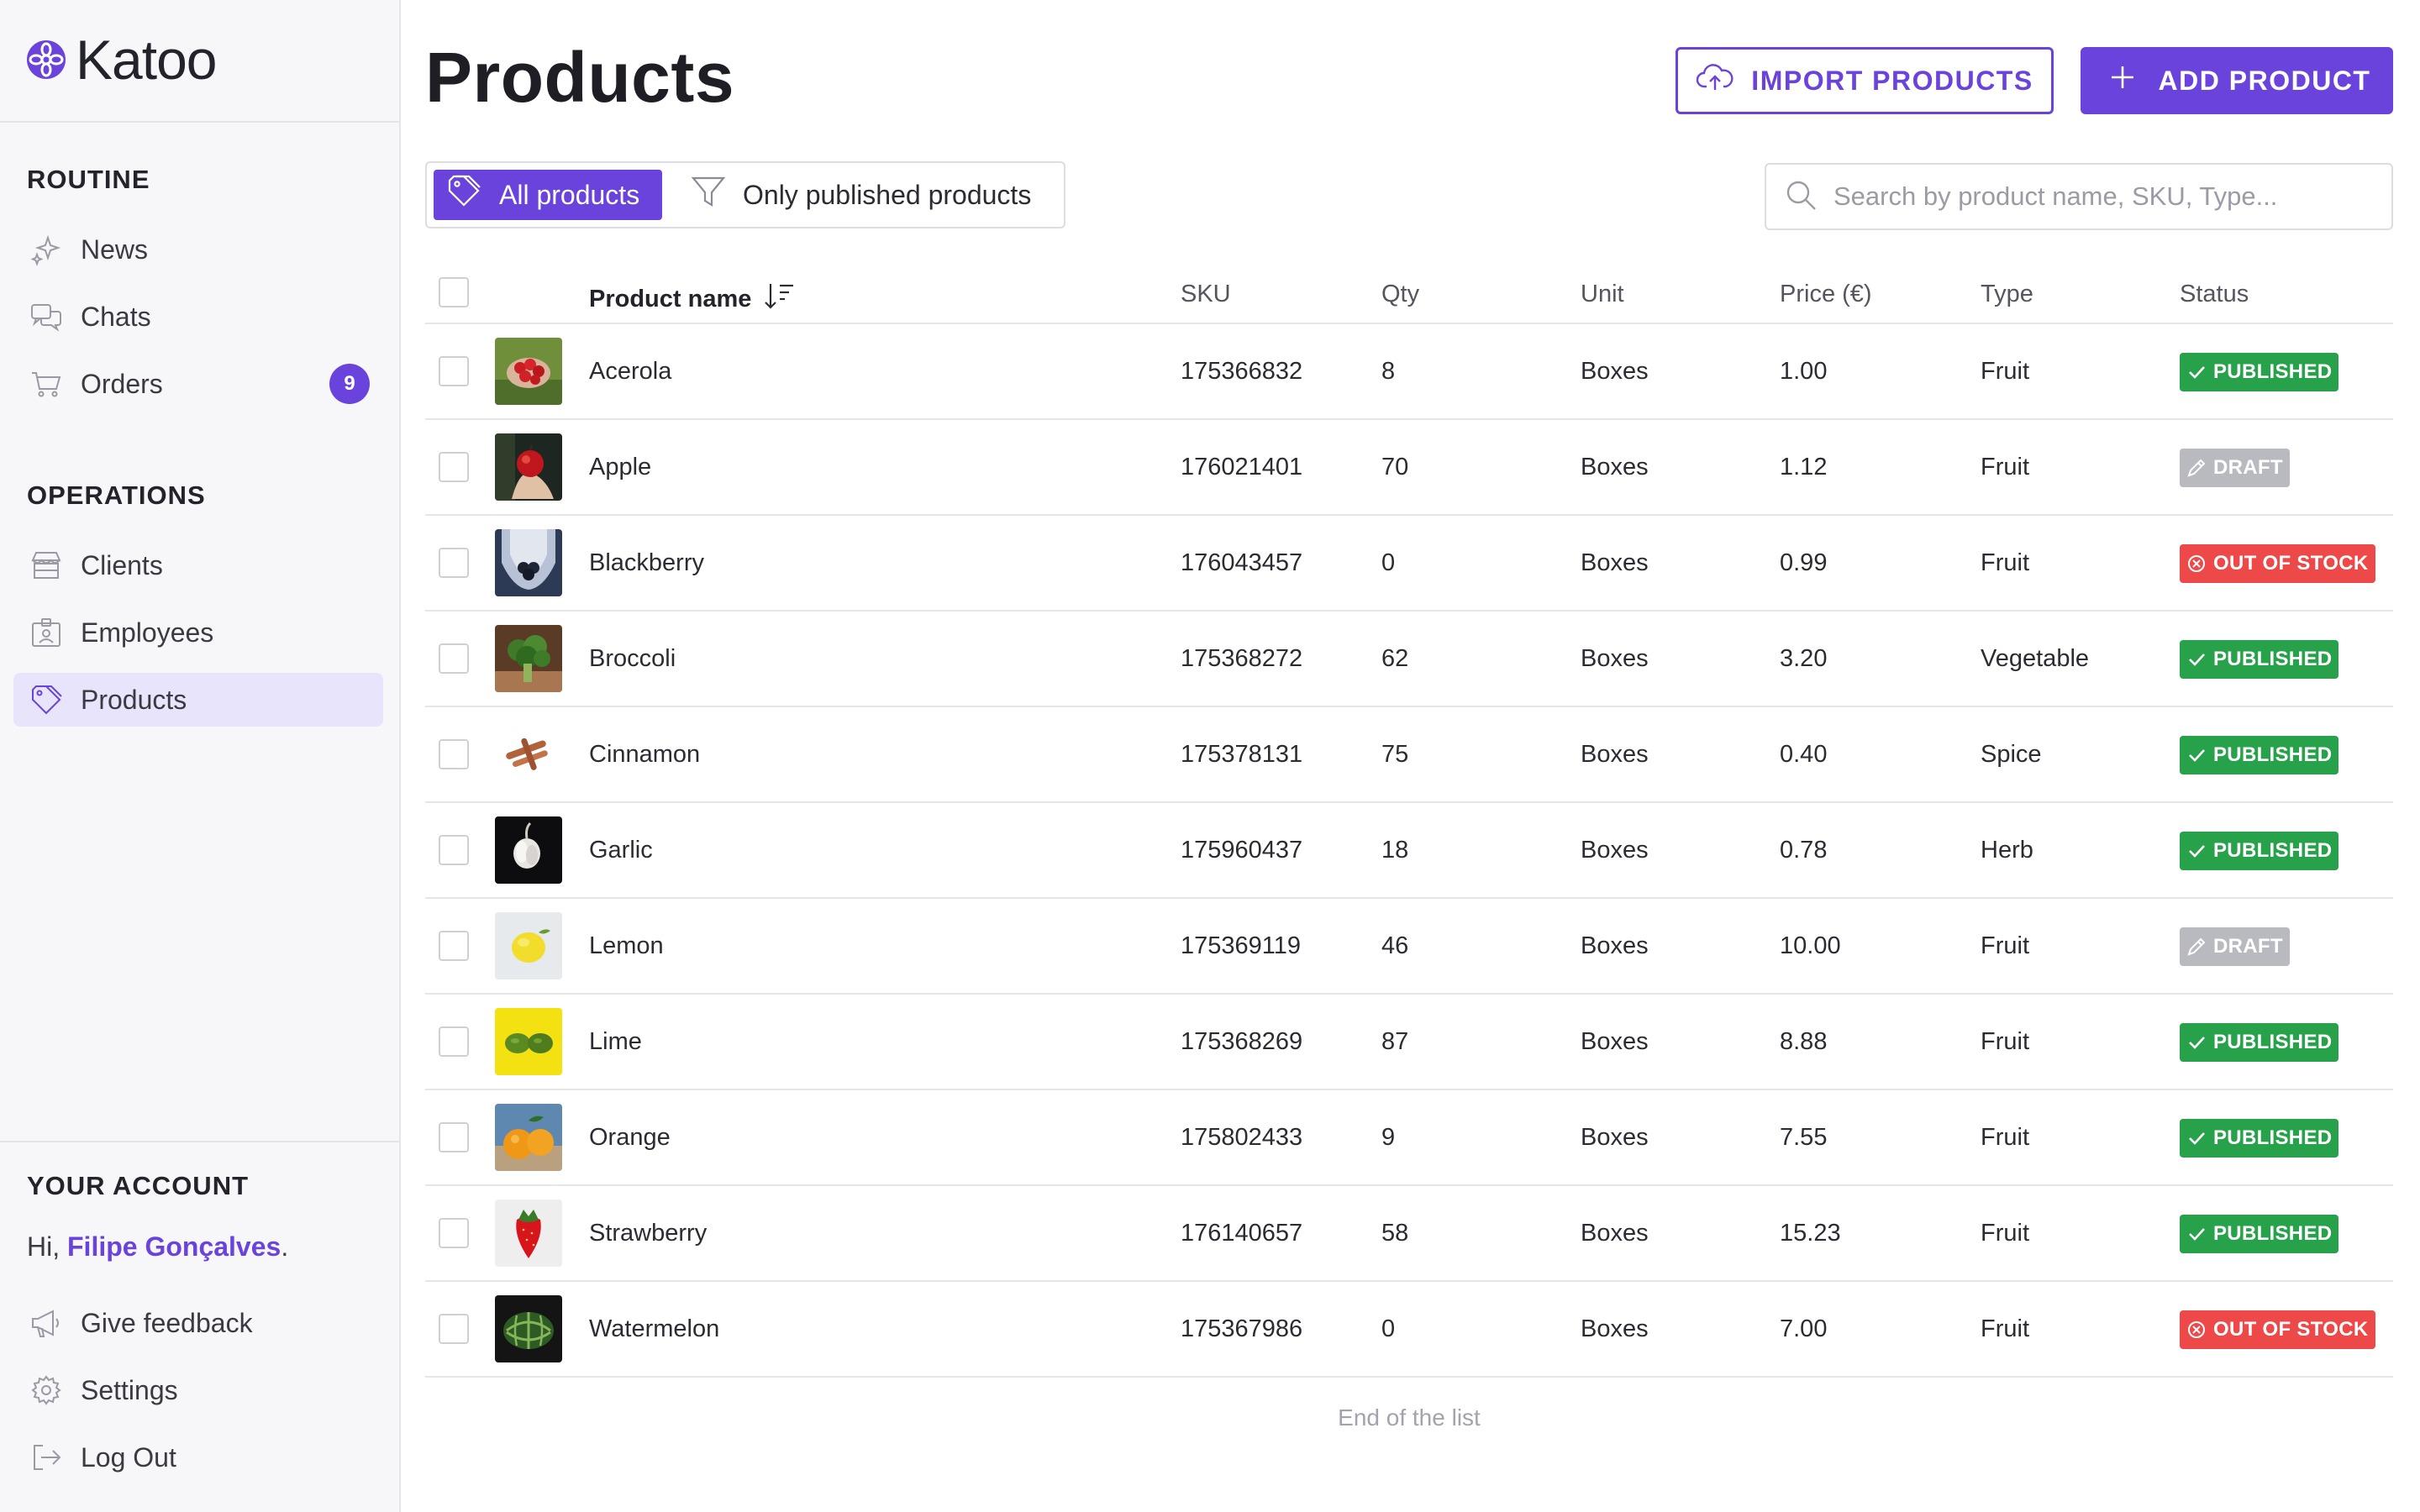 This screenshot has width=2420, height=1512. Describe the element at coordinates (1242, 658) in the screenshot. I see `product-sku: 175368272` at that location.